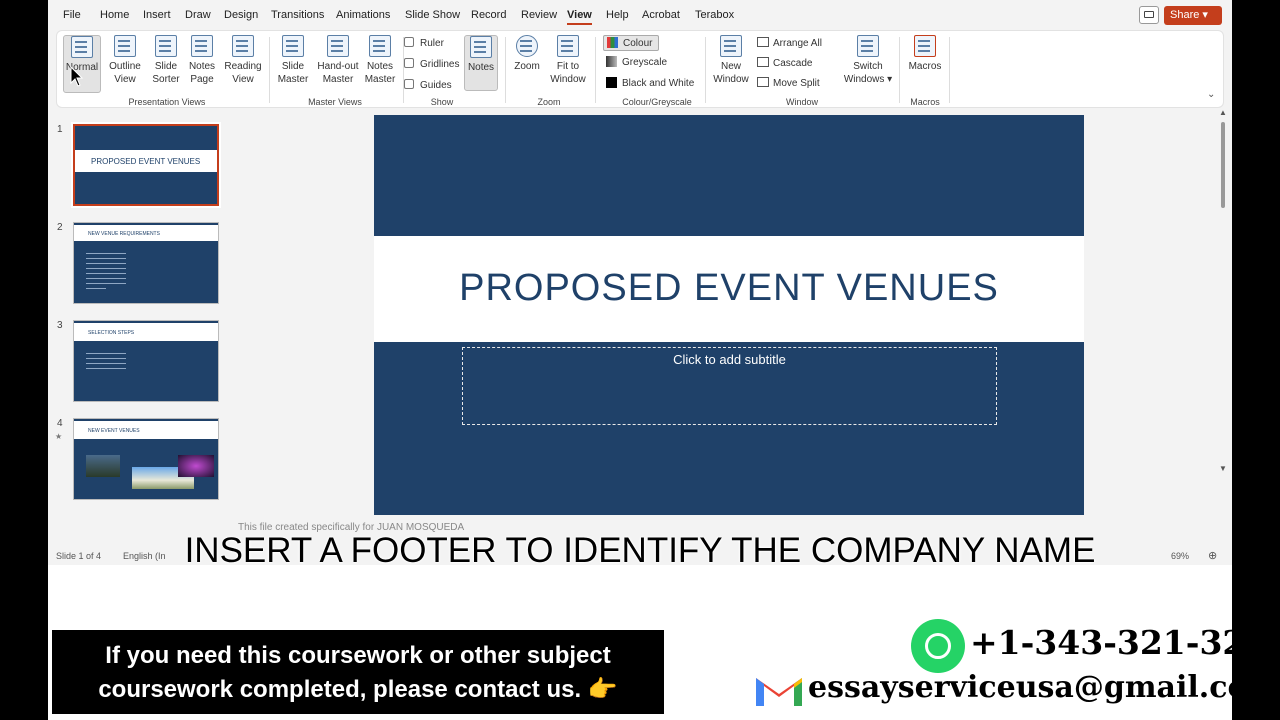 This screenshot has height=720, width=1280. I want to click on switch-windows-icon, so click(868, 46).